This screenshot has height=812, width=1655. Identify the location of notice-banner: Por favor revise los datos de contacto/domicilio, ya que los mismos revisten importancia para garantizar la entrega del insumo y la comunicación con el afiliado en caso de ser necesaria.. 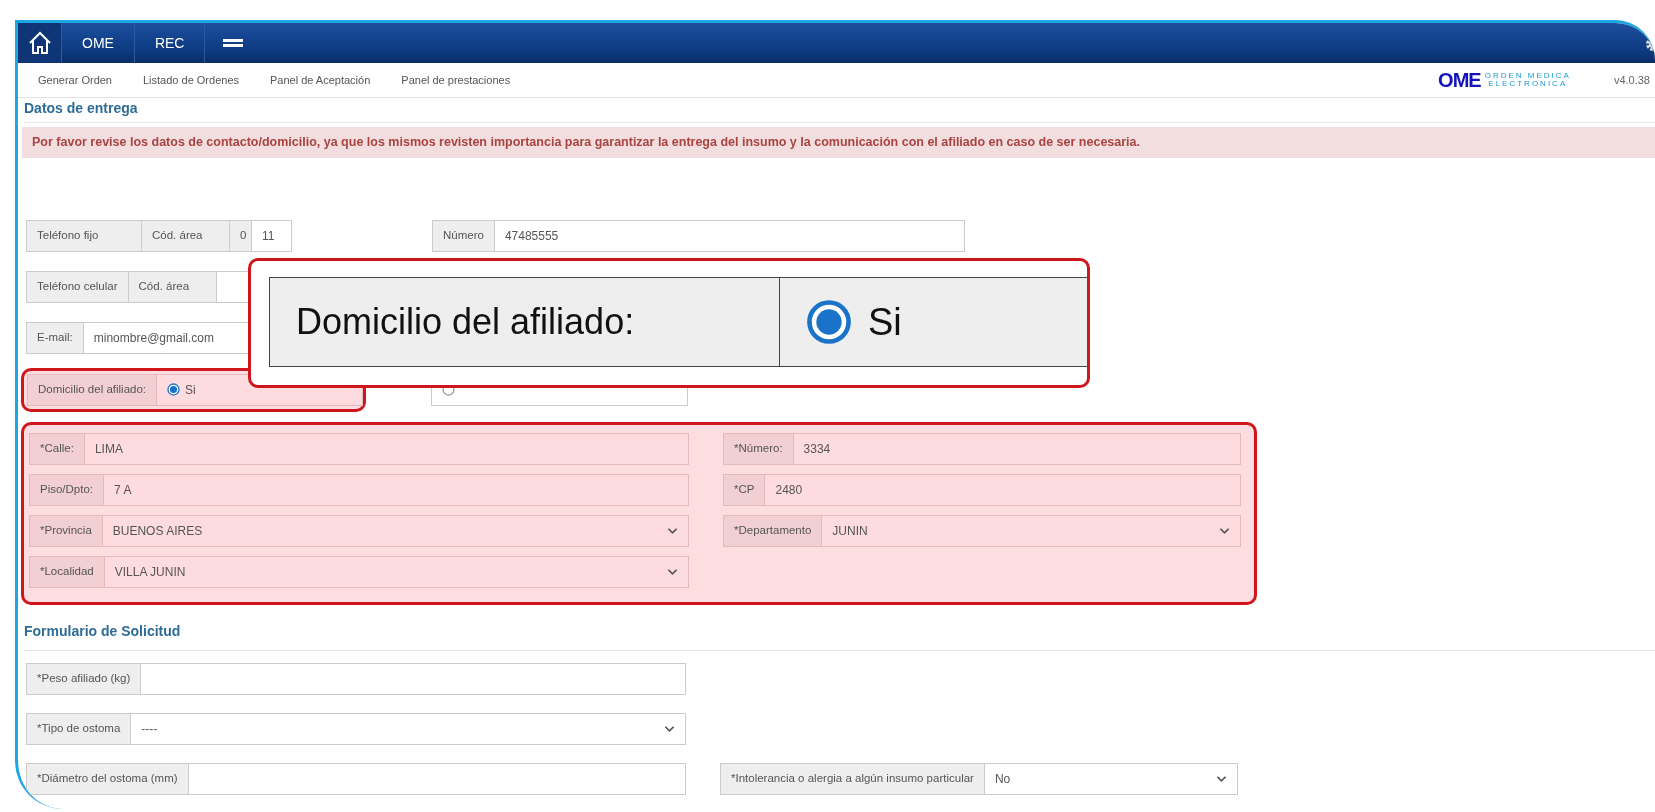
(838, 142).